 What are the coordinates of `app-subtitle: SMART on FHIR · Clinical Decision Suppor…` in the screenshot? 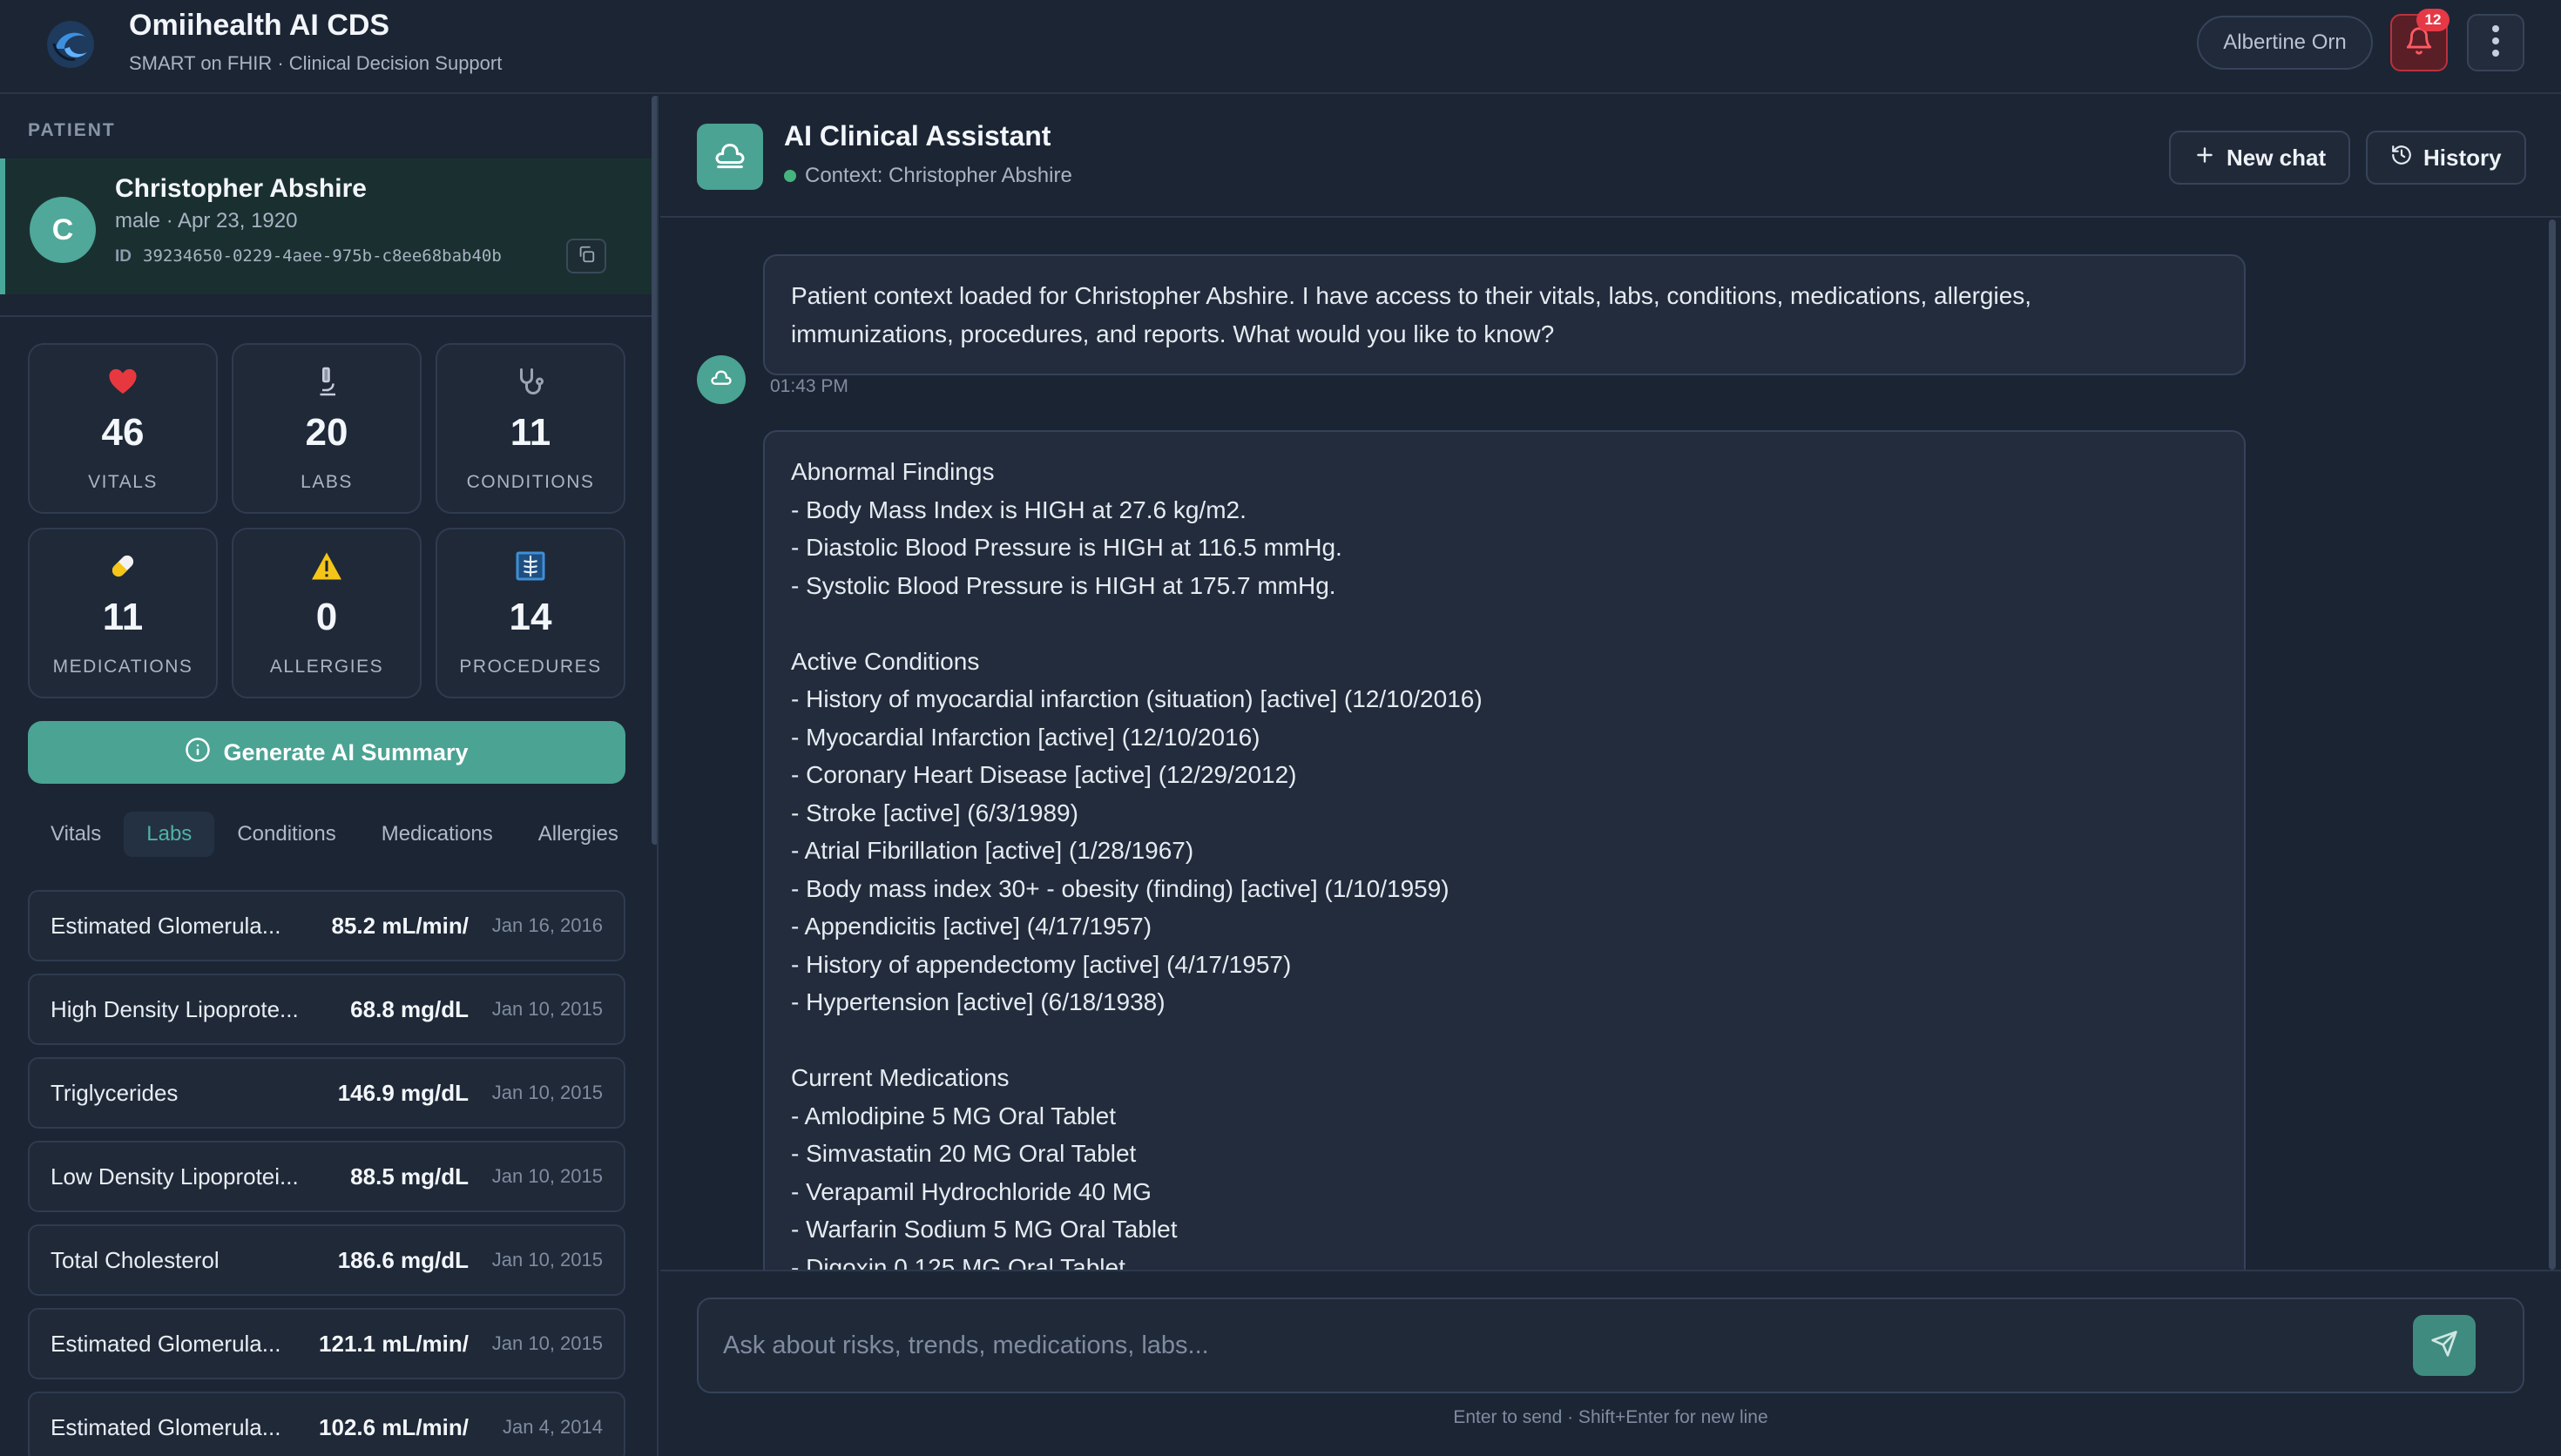 It's located at (316, 63).